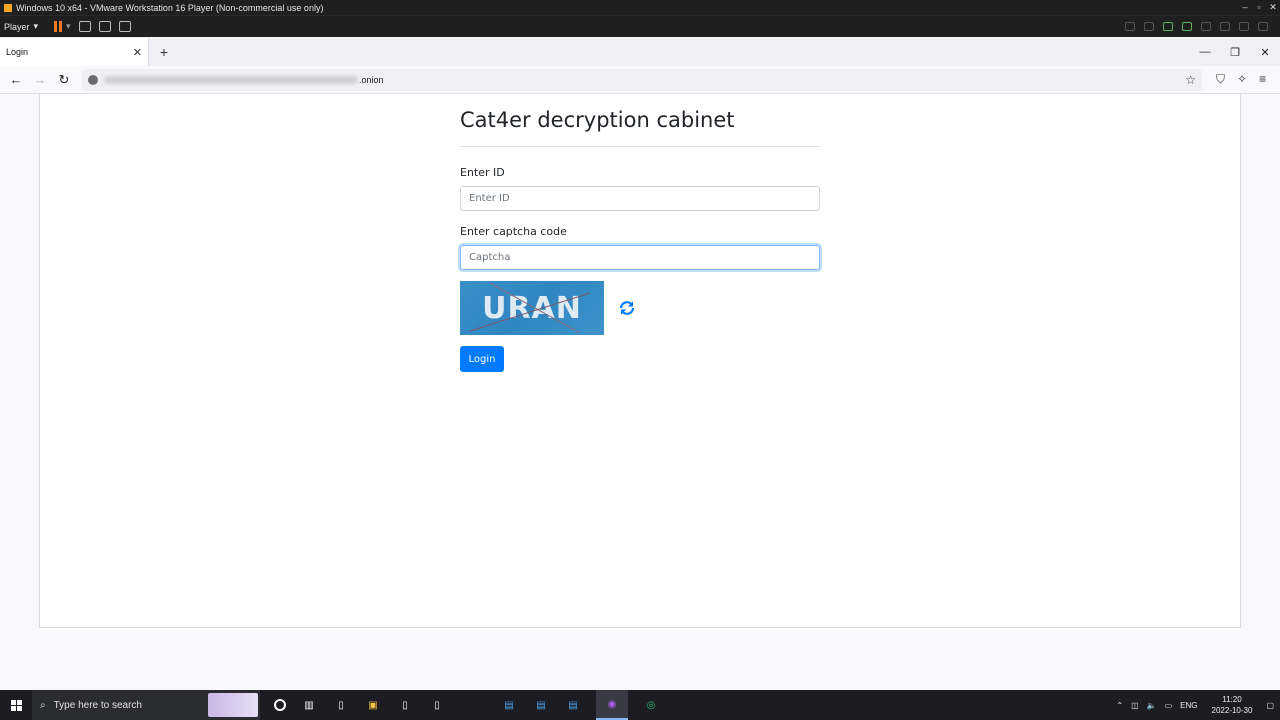 The image size is (1280, 720). Describe the element at coordinates (16, 705) in the screenshot. I see `windows-start-icon` at that location.